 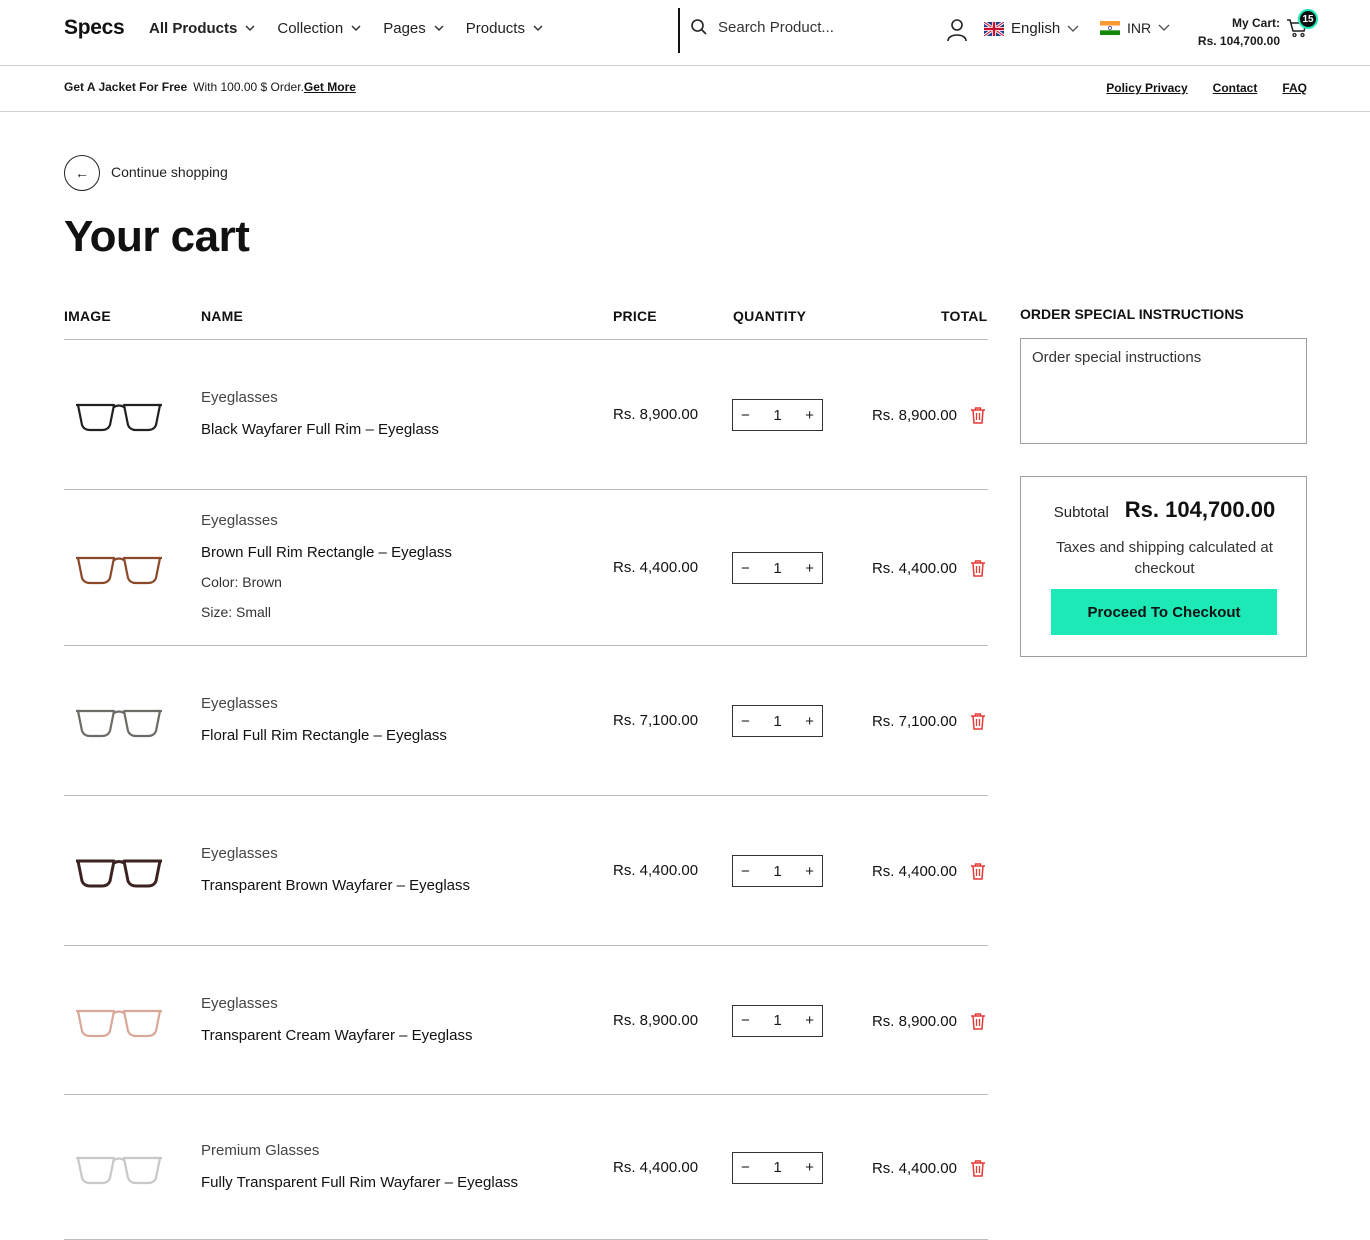 What do you see at coordinates (324, 735) in the screenshot?
I see `product-name-link: Floral Full Rim Rectangle – Eyeglass` at bounding box center [324, 735].